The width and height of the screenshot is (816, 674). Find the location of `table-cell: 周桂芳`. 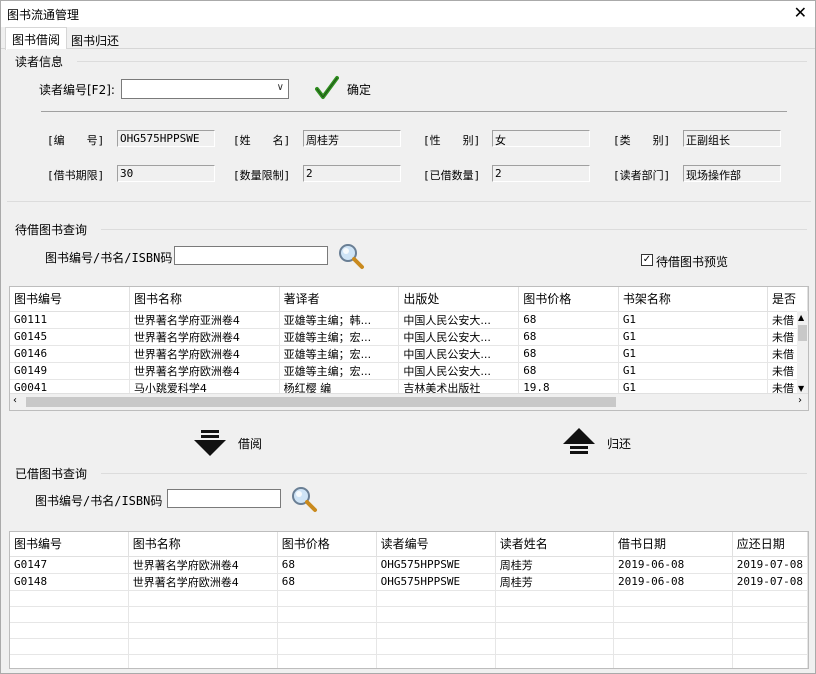

table-cell: 周桂芳 is located at coordinates (554, 582).